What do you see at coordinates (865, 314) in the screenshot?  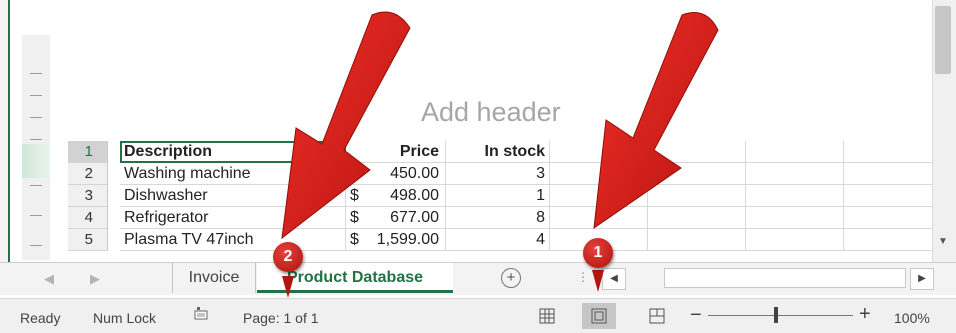 I see `zoom-in-button: +` at bounding box center [865, 314].